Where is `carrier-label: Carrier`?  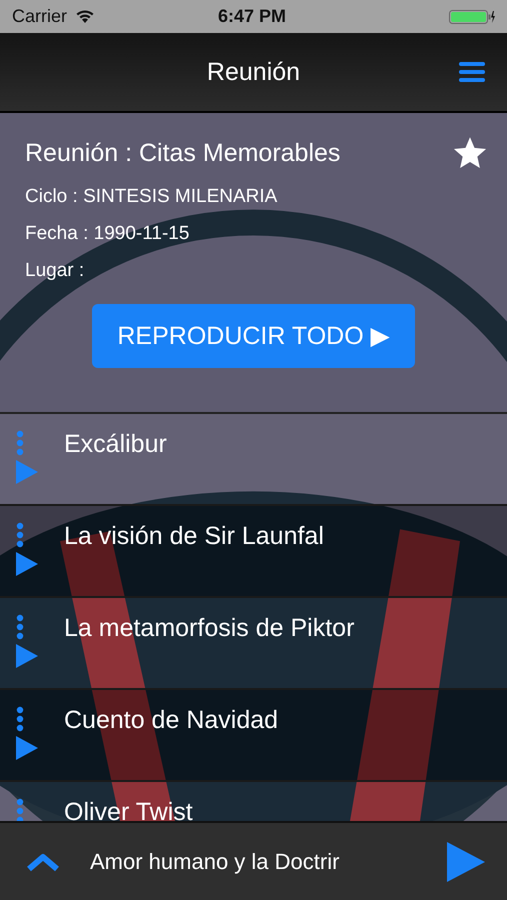 carrier-label: Carrier is located at coordinates (40, 16).